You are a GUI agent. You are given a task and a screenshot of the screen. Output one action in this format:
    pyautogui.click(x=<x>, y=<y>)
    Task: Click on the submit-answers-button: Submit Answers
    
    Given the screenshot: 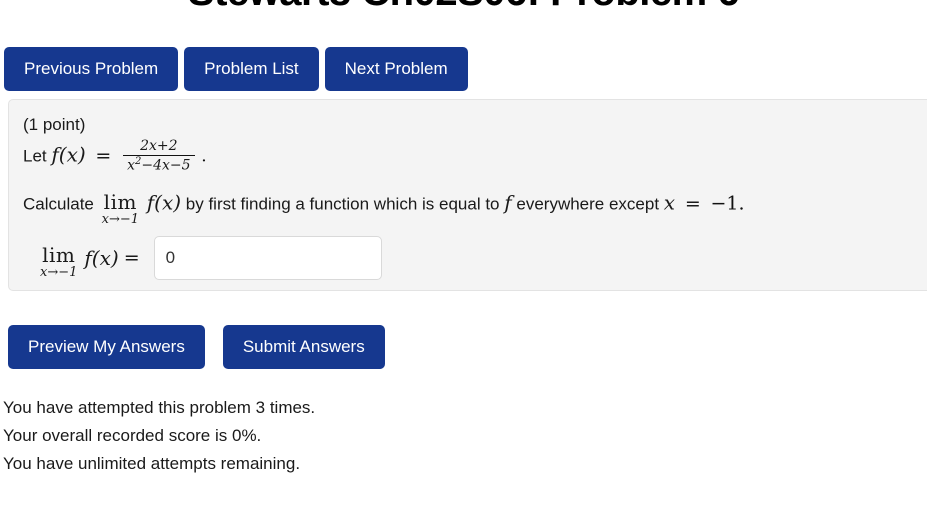 What is the action you would take?
    pyautogui.click(x=303, y=347)
    